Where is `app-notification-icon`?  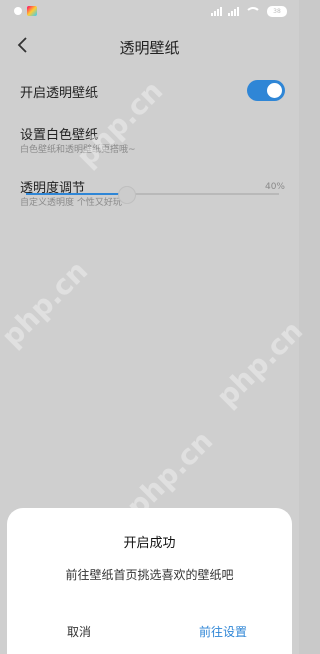 app-notification-icon is located at coordinates (32, 11).